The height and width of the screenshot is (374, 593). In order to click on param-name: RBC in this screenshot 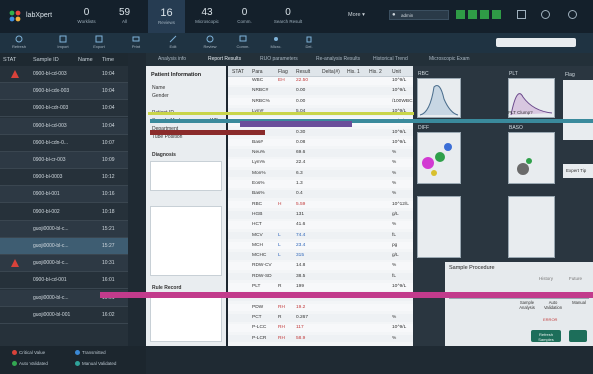, I will do `click(257, 204)`.